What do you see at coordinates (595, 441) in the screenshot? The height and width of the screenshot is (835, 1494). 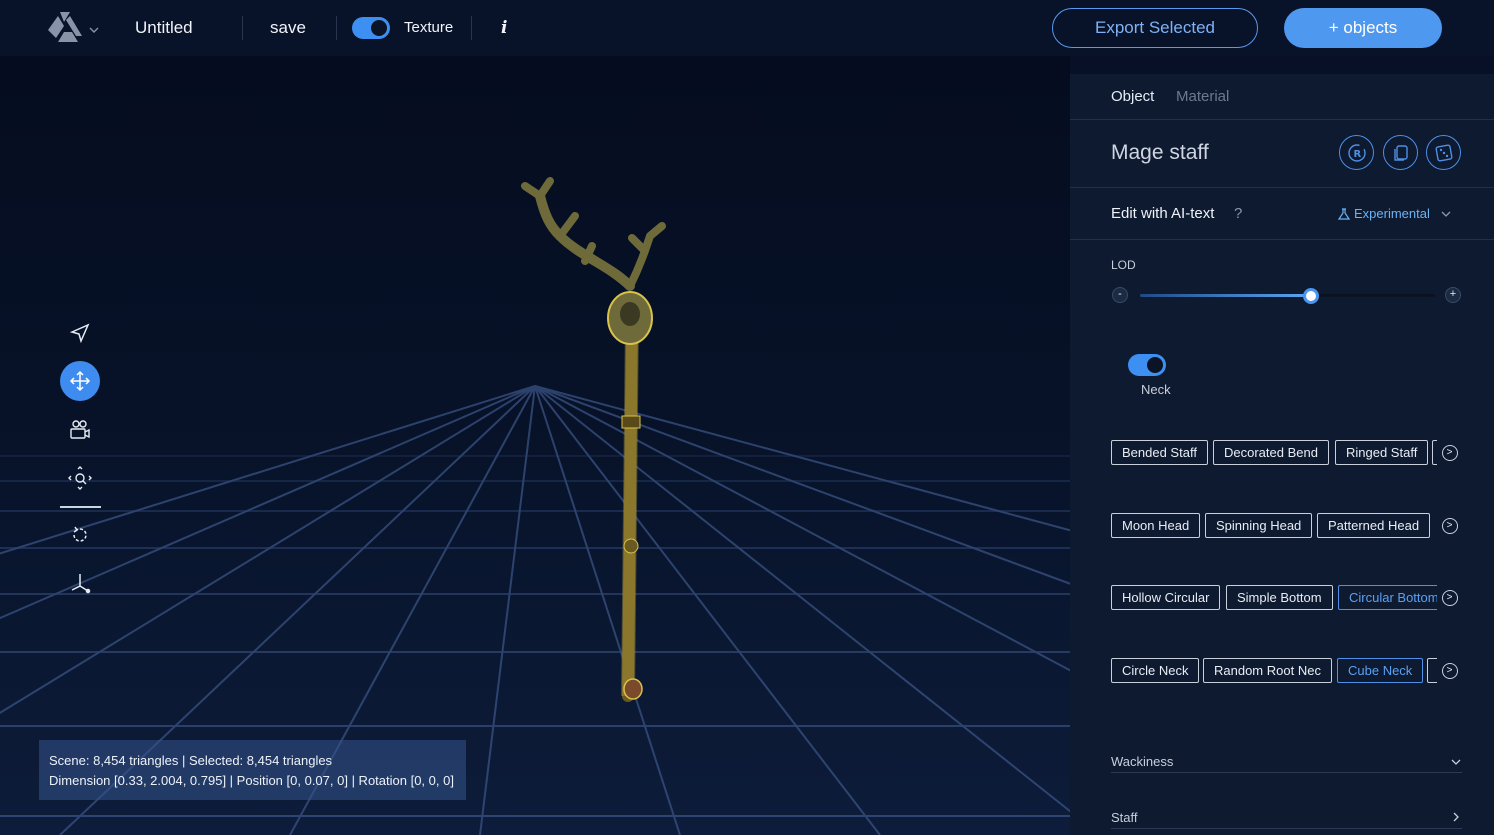 I see `mage-staff-model` at bounding box center [595, 441].